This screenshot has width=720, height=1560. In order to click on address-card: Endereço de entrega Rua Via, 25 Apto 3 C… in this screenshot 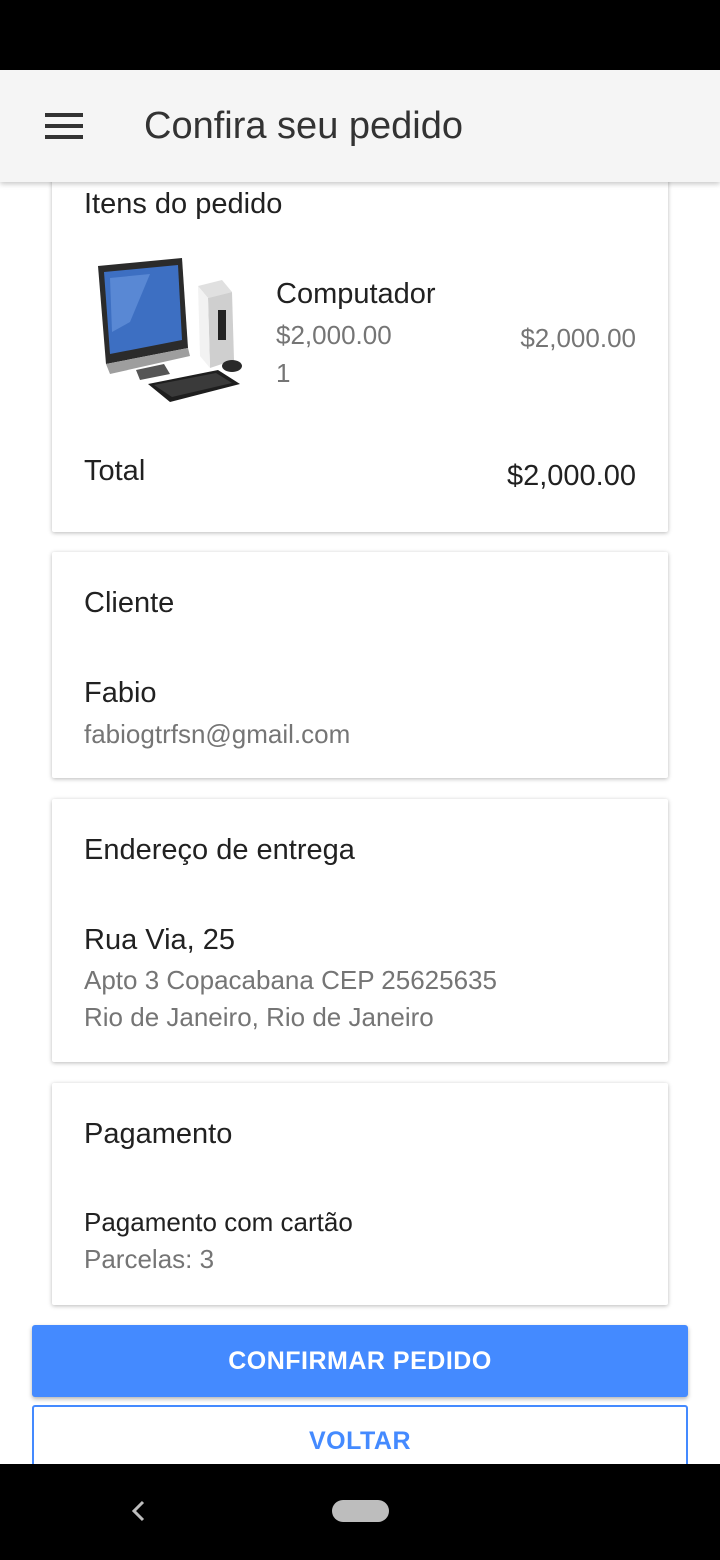, I will do `click(360, 930)`.